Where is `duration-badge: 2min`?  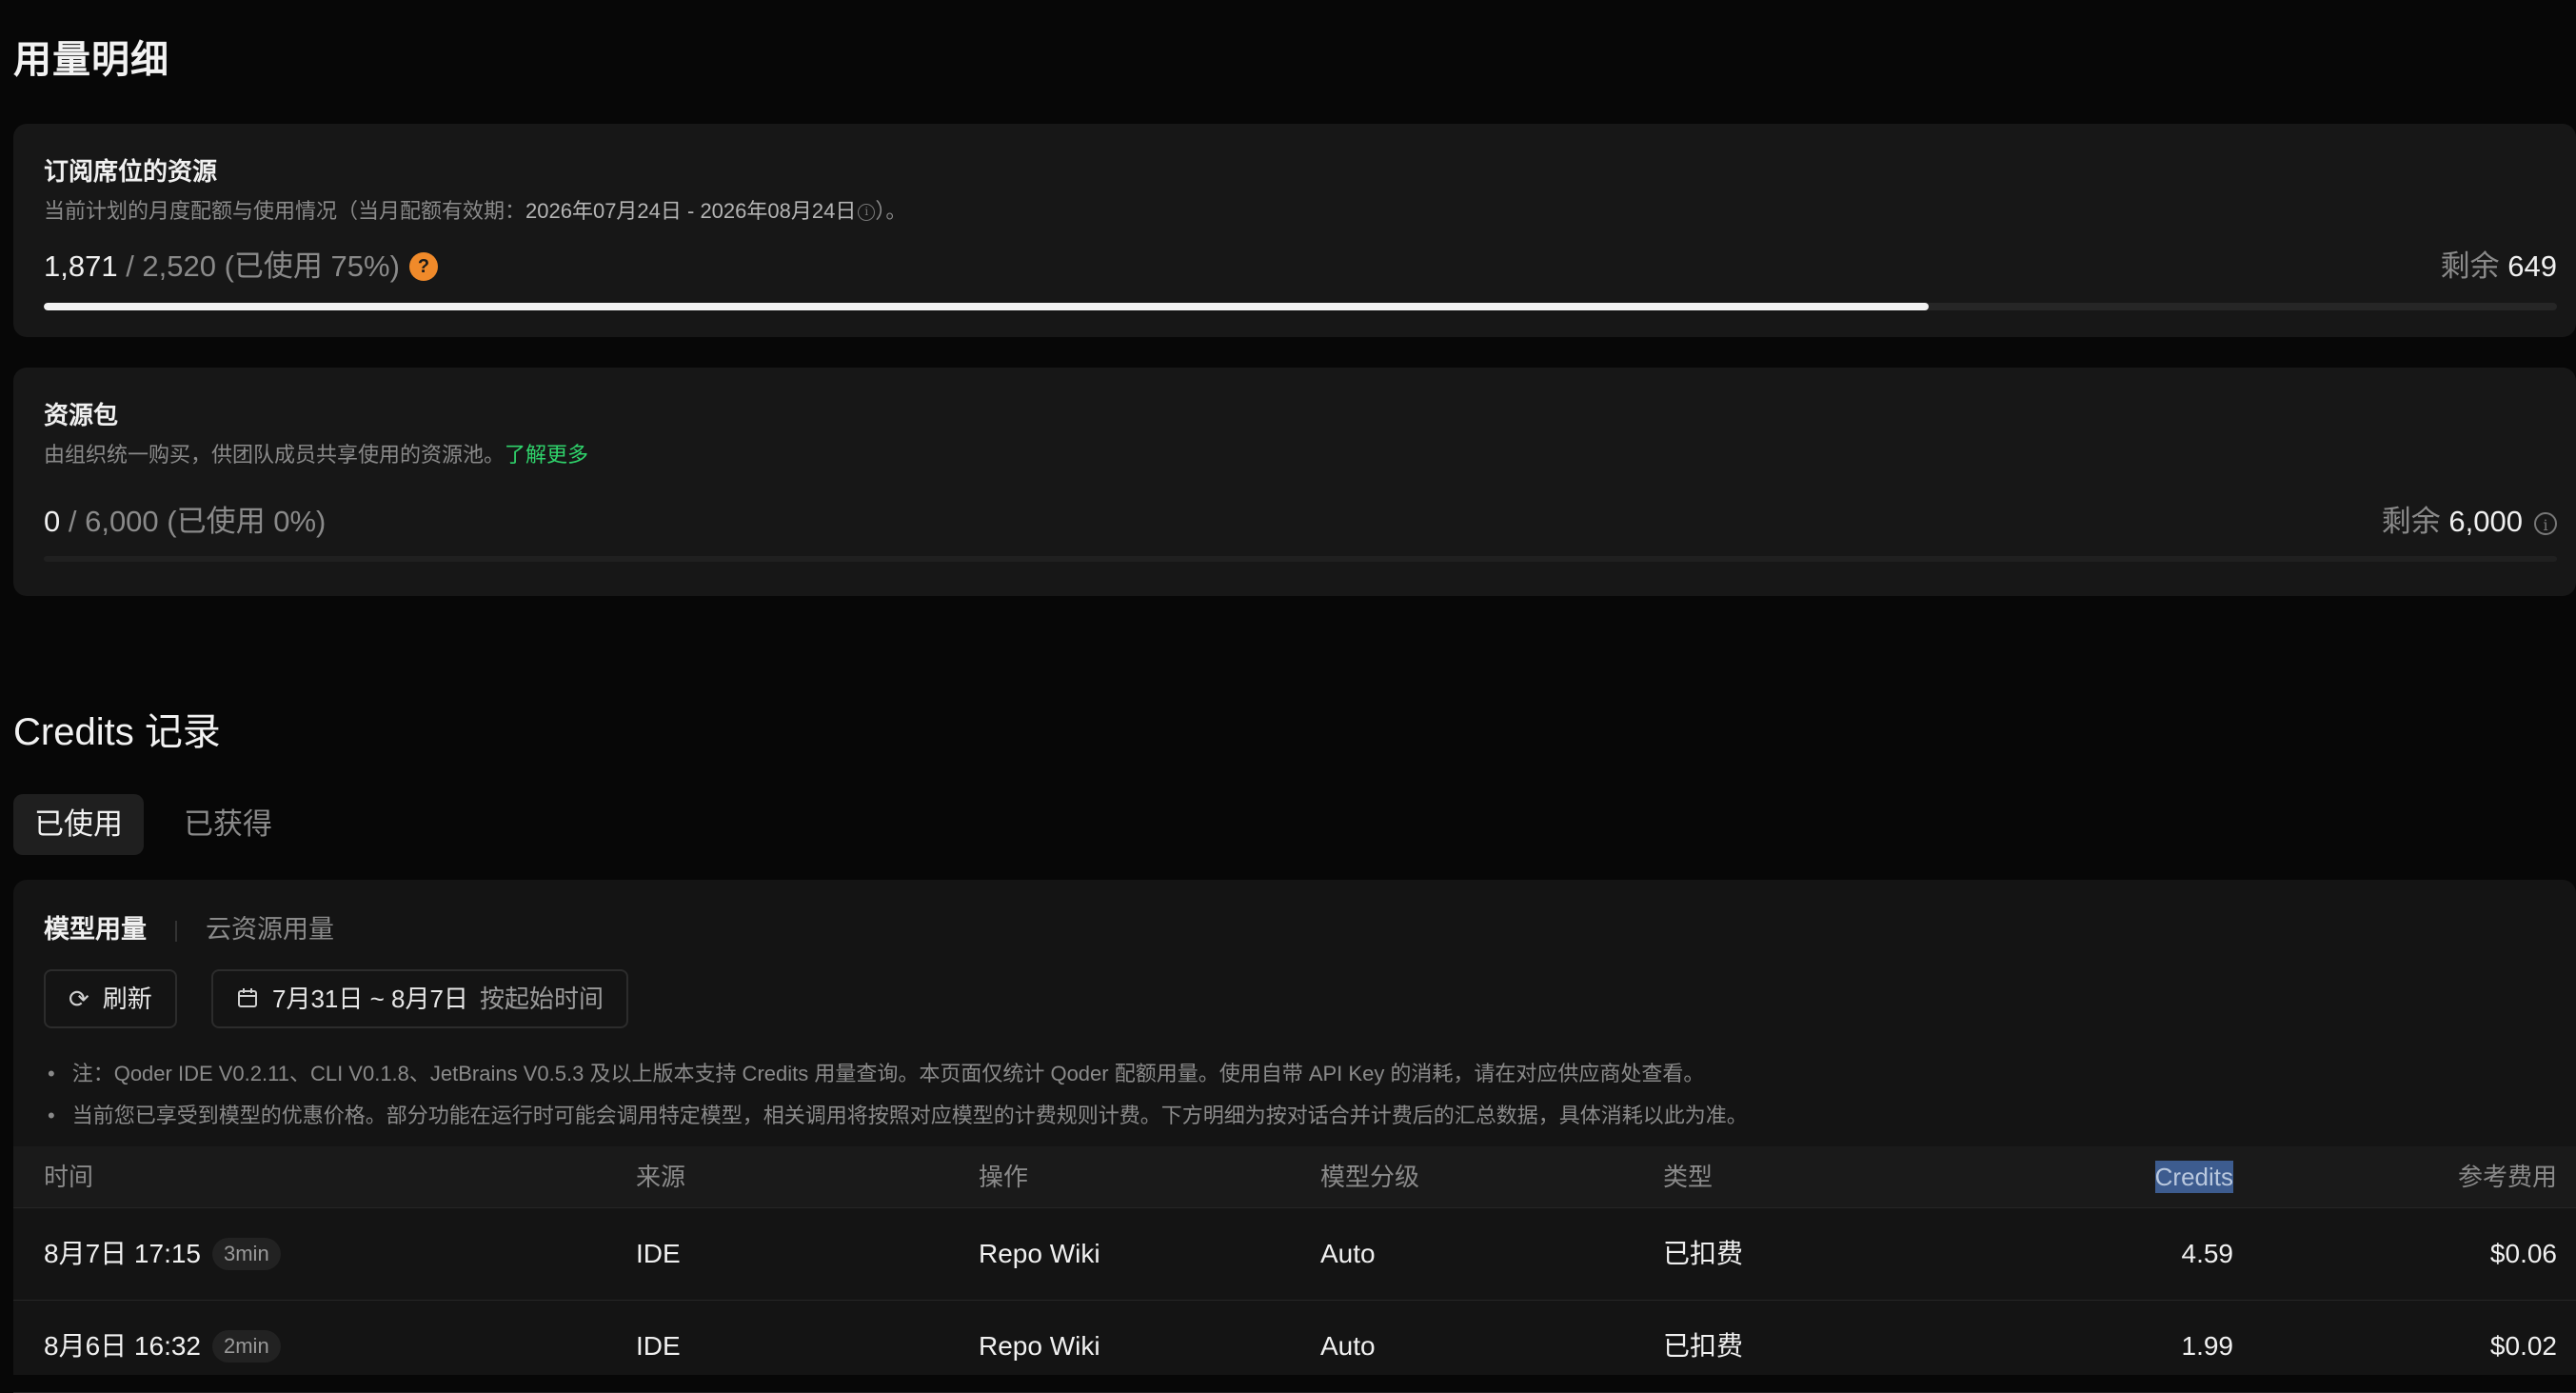 duration-badge: 2min is located at coordinates (246, 1346).